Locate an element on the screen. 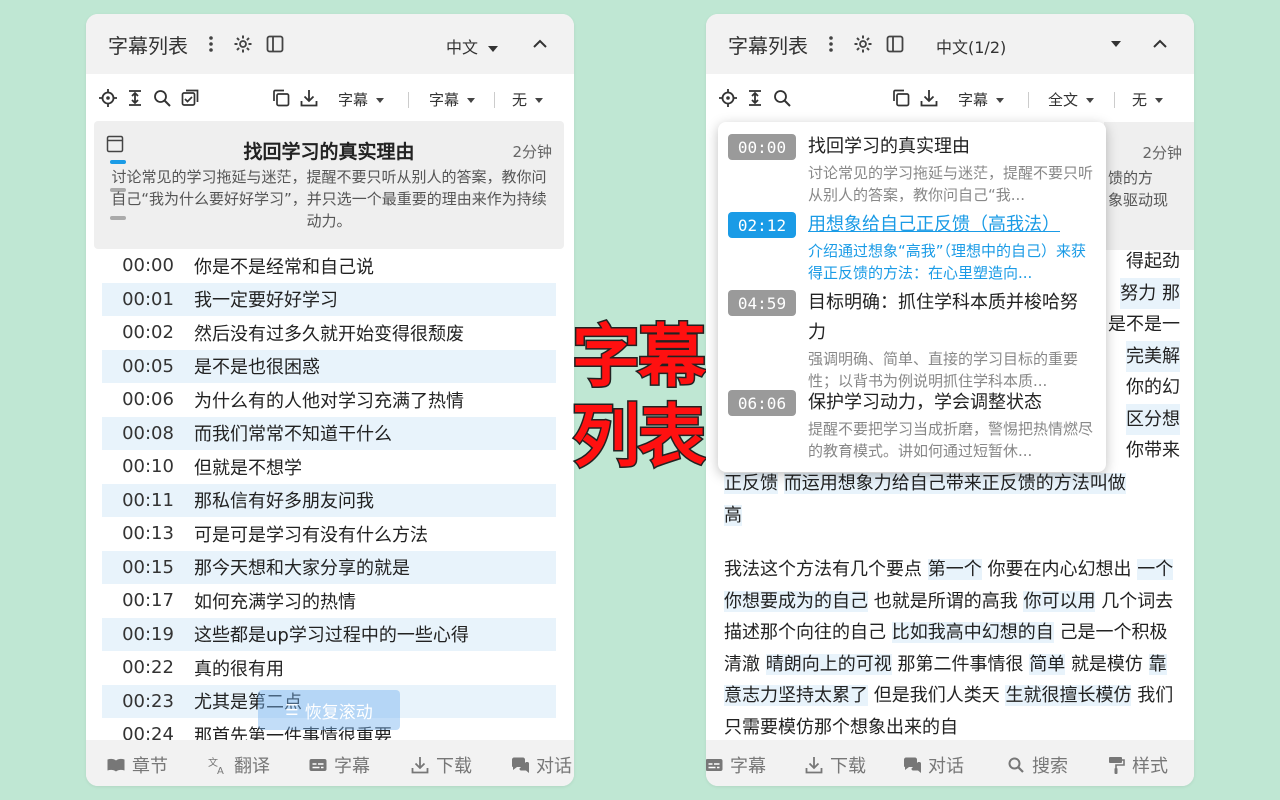  subtitle-time: 00:22 is located at coordinates (148, 667).